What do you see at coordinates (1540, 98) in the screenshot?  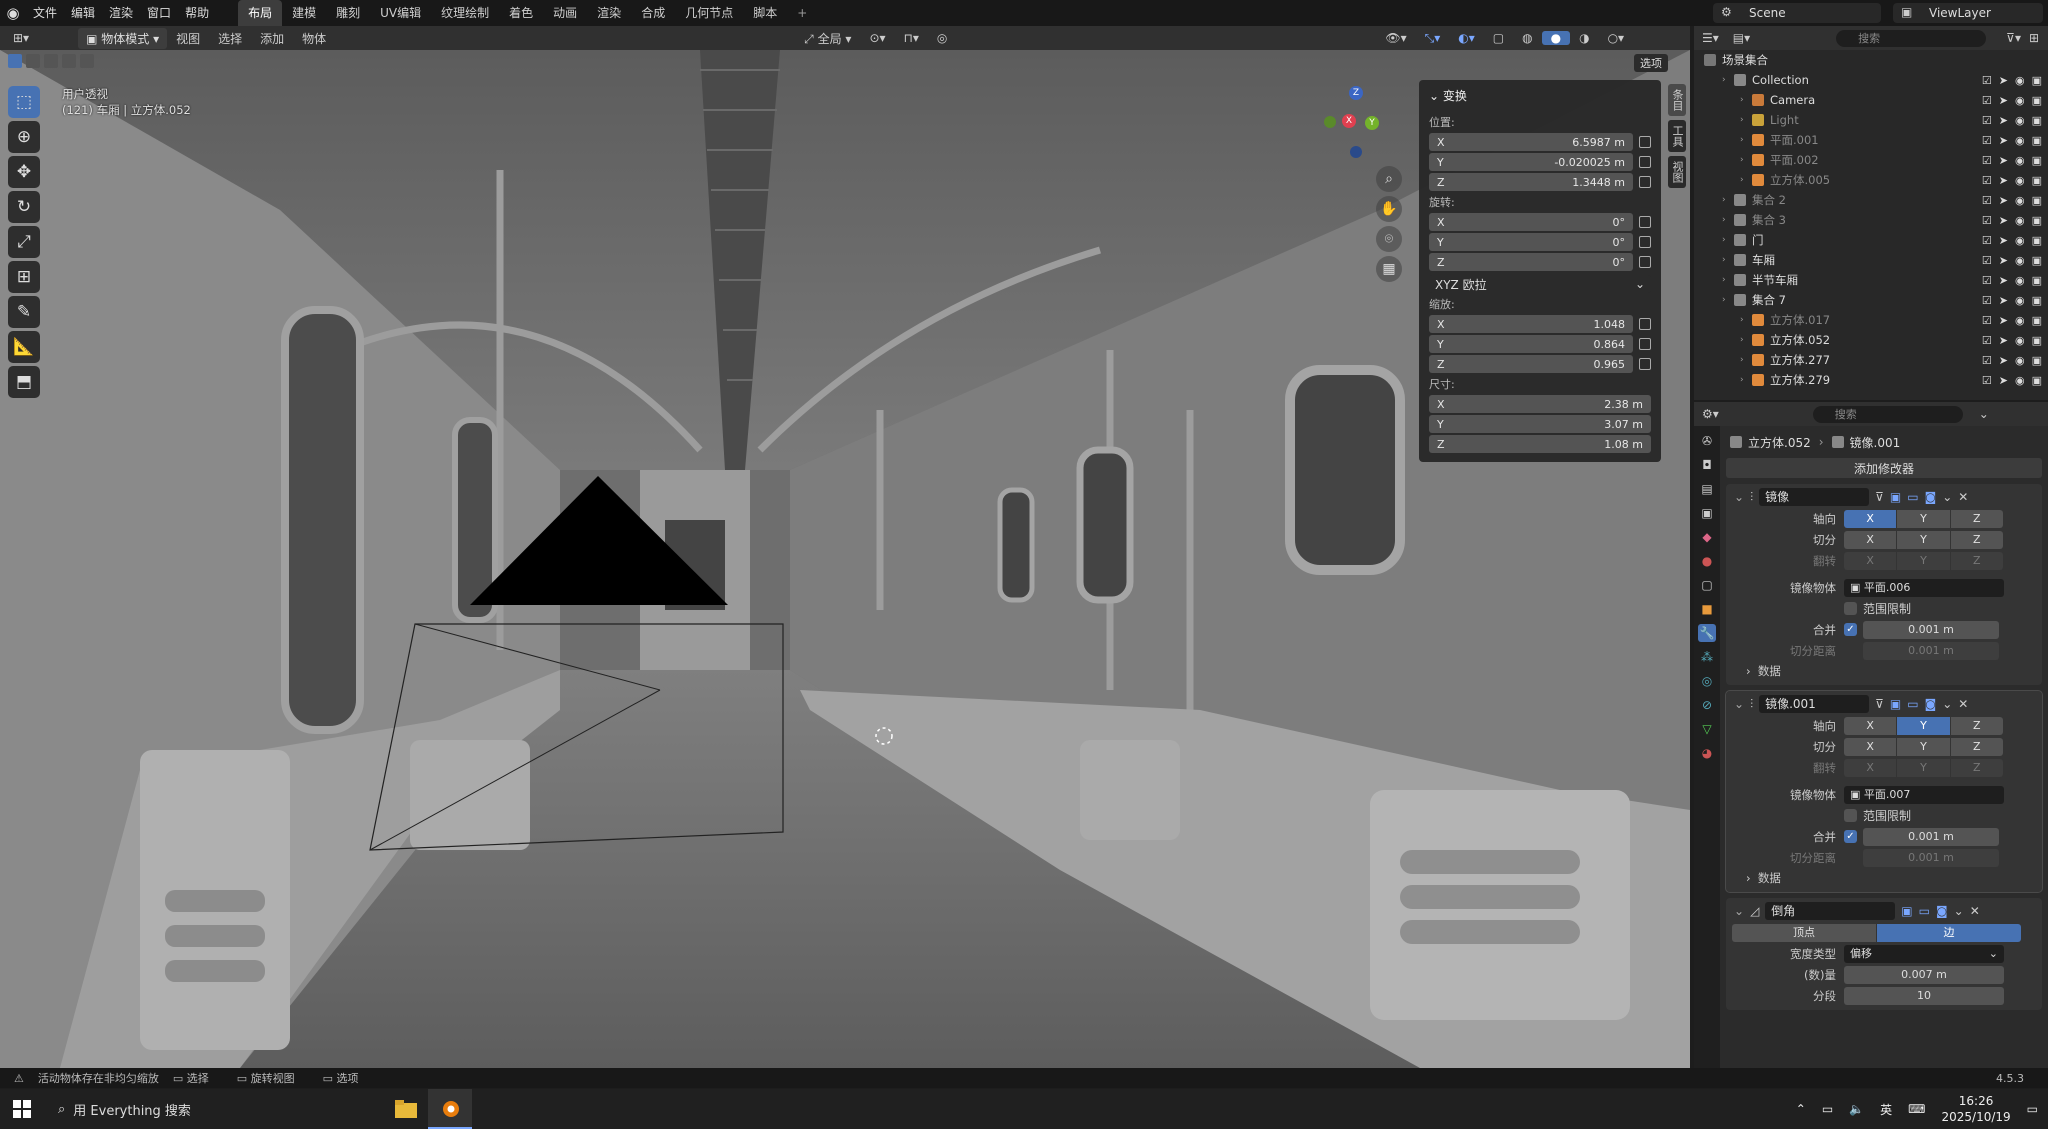 I see `transform-panel-title: ⌄ 变换` at bounding box center [1540, 98].